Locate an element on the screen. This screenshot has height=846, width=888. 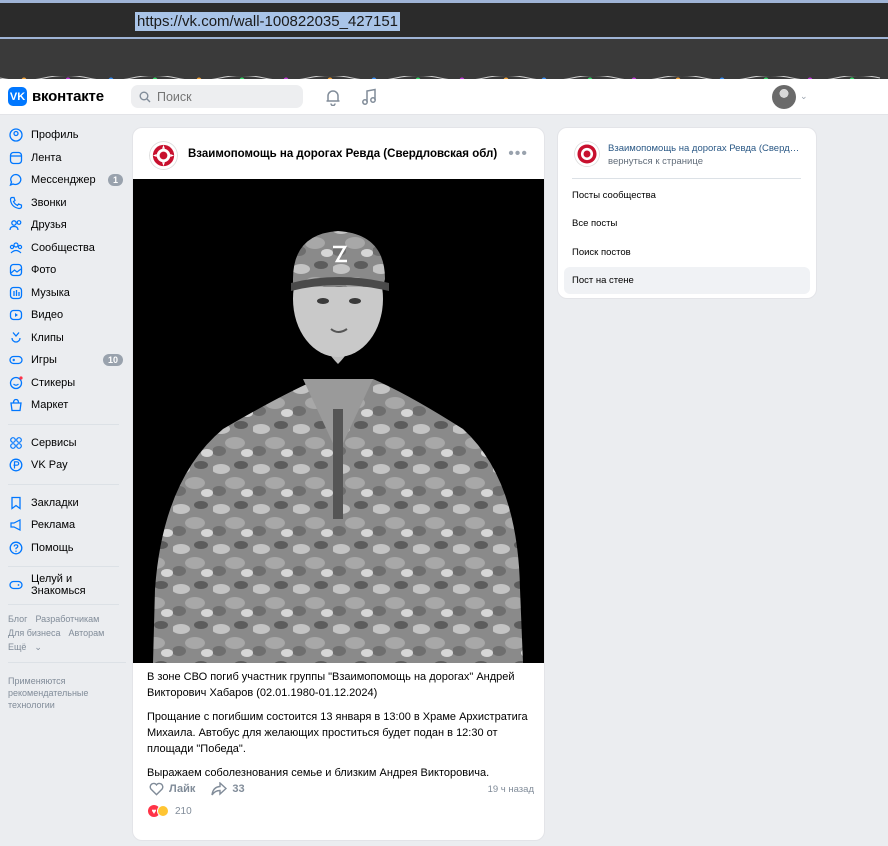
sidebar-item-label: VK Pay is located at coordinates (49, 465).